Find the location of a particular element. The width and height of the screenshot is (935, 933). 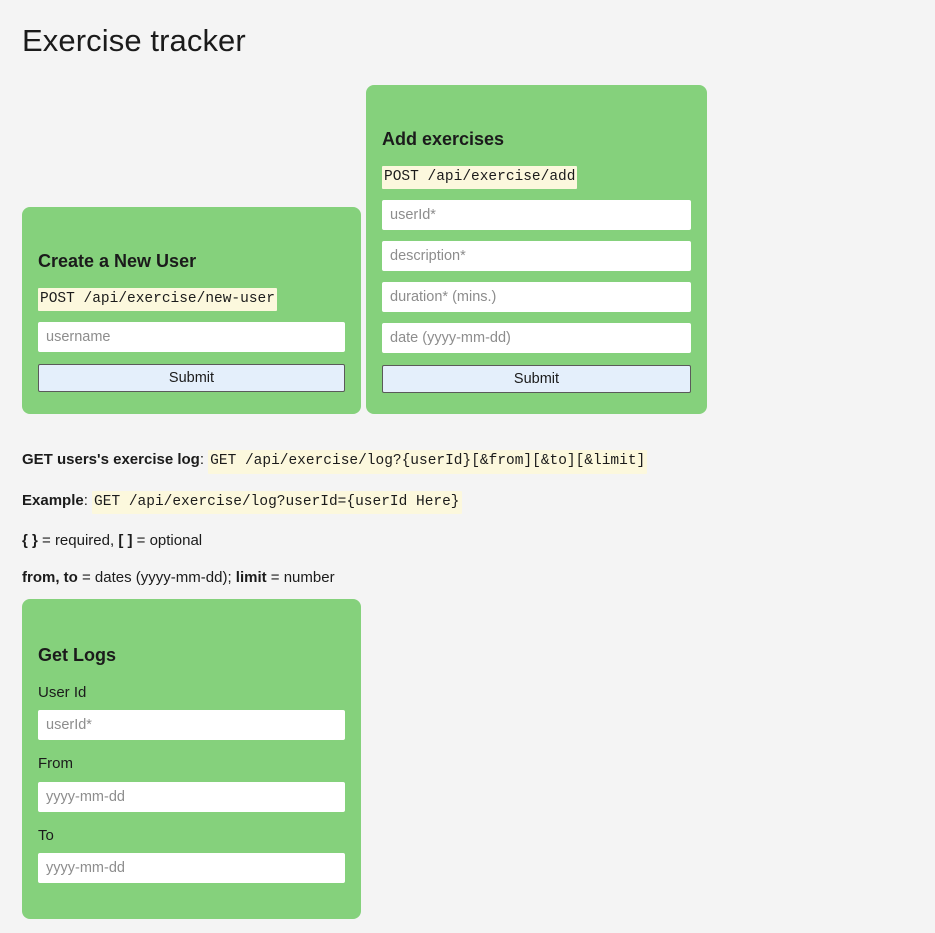

doc-params-from-to: from, to is located at coordinates (50, 578).